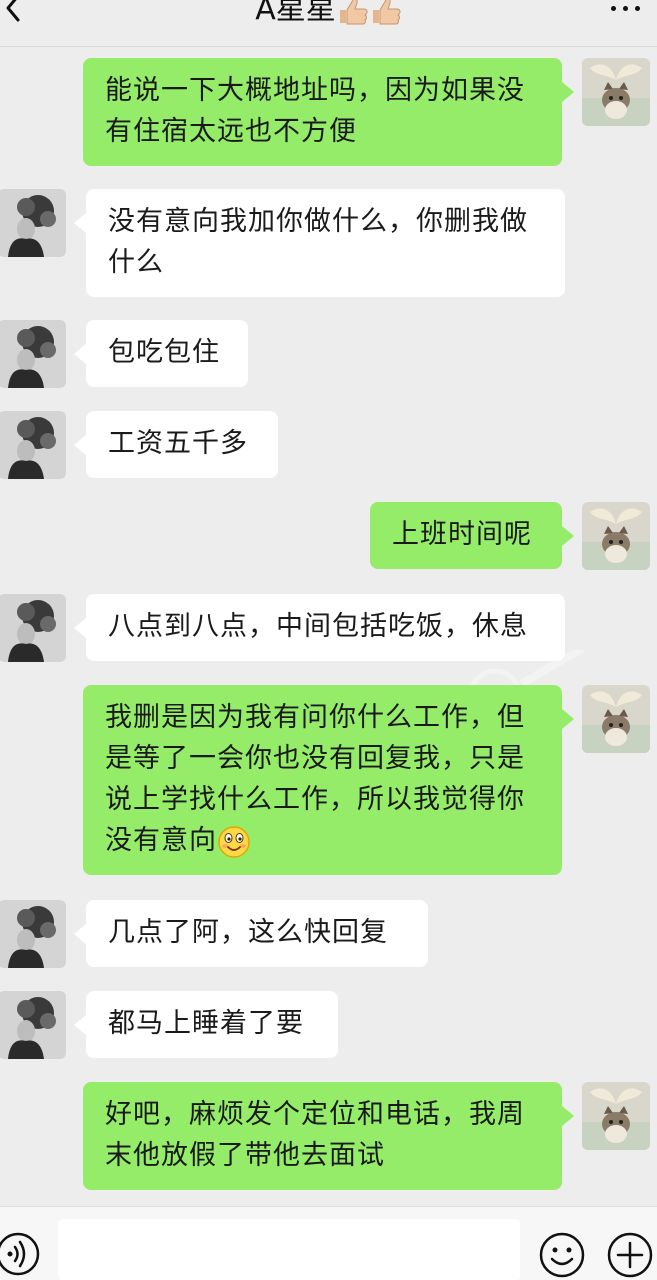 Image resolution: width=657 pixels, height=1280 pixels. I want to click on outgoing-message-bubble: 能说一下大概地址吗，因为如果没有住宿太远也不方便, so click(328, 112).